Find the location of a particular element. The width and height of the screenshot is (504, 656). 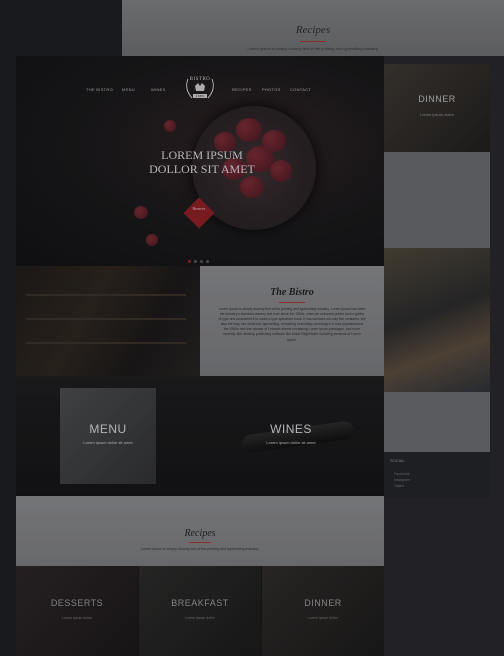

category-desserts: DESSERTS Lorem ipsum dollor is located at coordinates (77, 611).